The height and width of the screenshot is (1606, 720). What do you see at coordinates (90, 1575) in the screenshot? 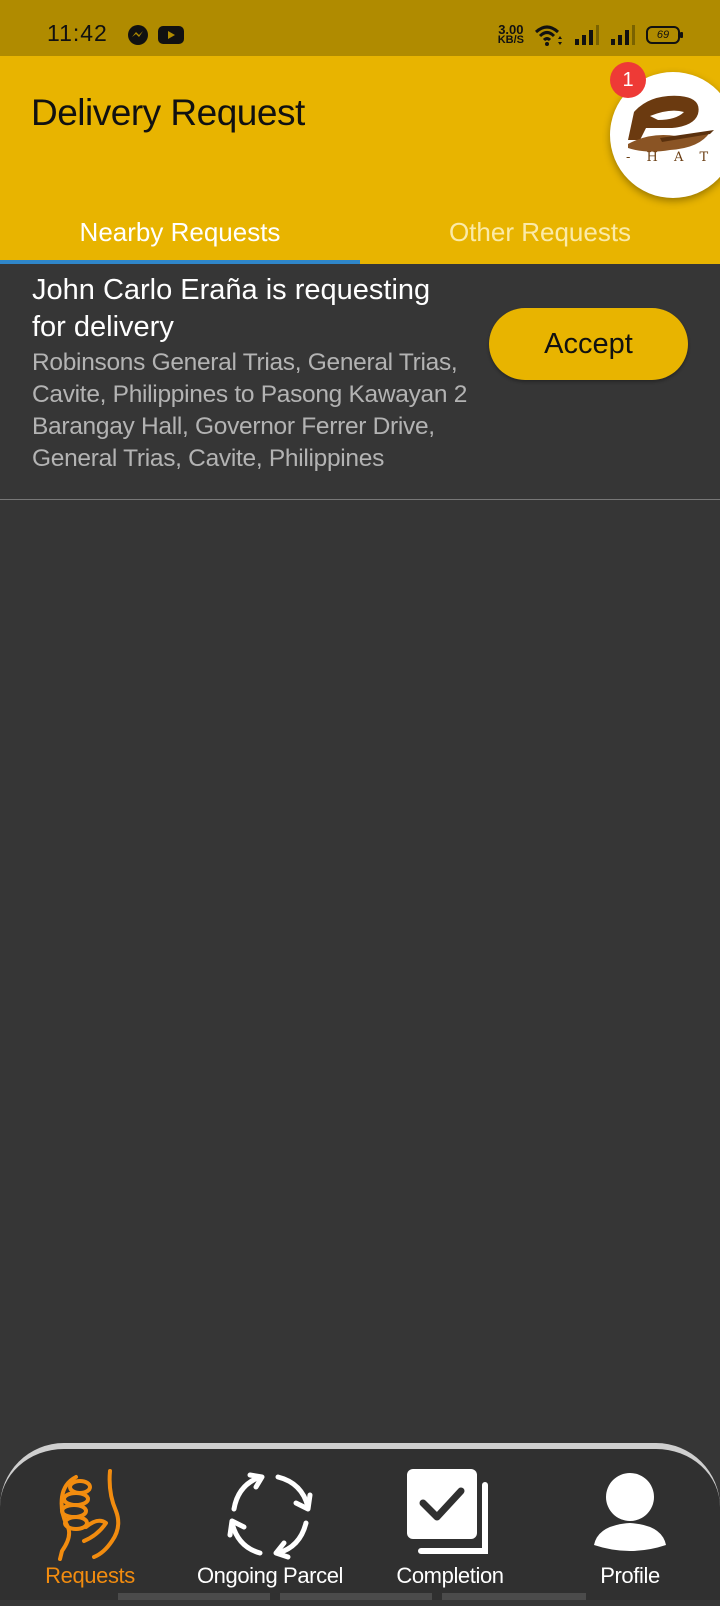
I see `nav-label: Requests` at bounding box center [90, 1575].